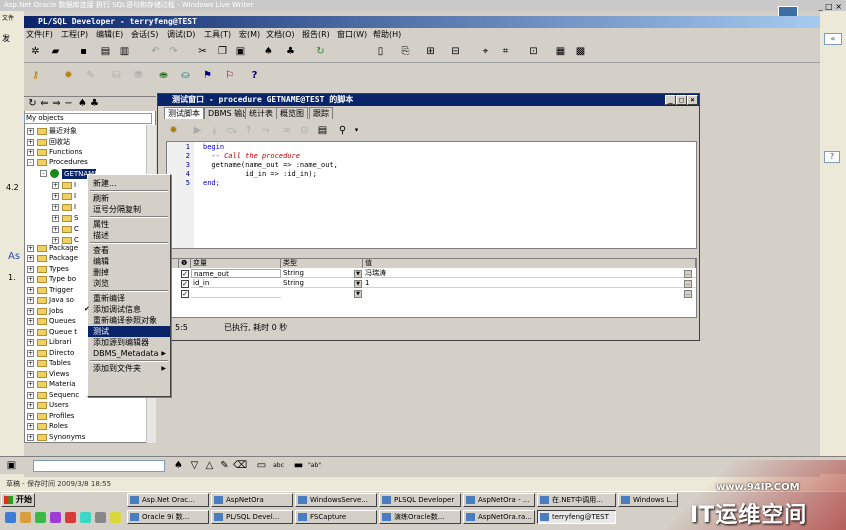 The width and height of the screenshot is (846, 530). Describe the element at coordinates (129, 353) in the screenshot. I see `context-menu-item: DBMS_Metadata ▶` at that location.